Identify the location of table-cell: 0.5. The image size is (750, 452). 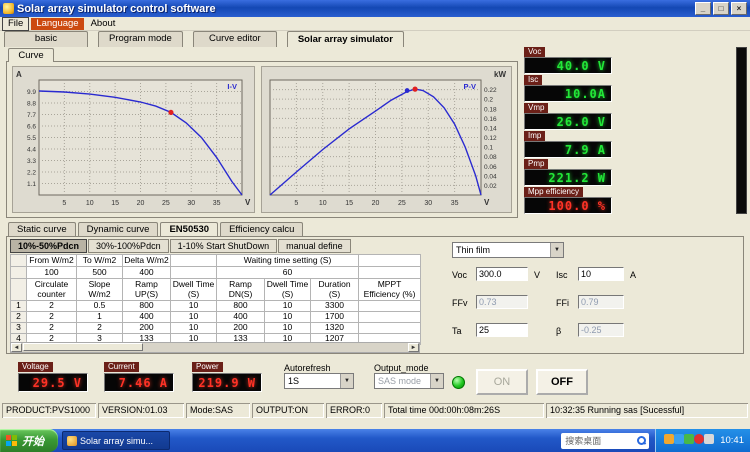
(99, 306).